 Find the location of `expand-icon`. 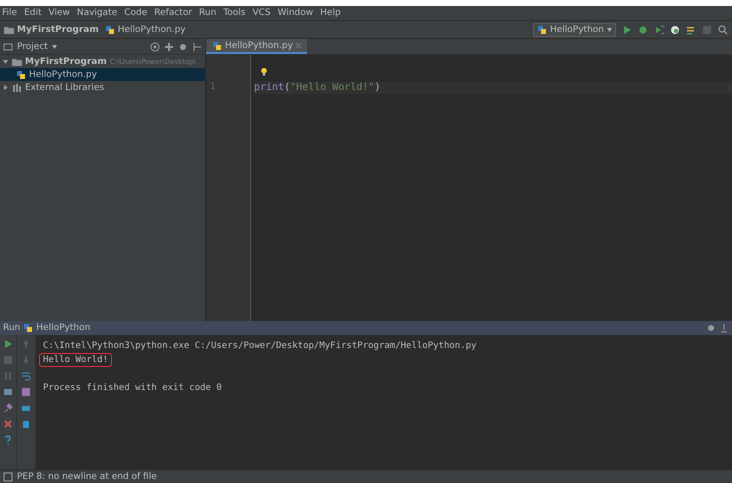

expand-icon is located at coordinates (169, 47).